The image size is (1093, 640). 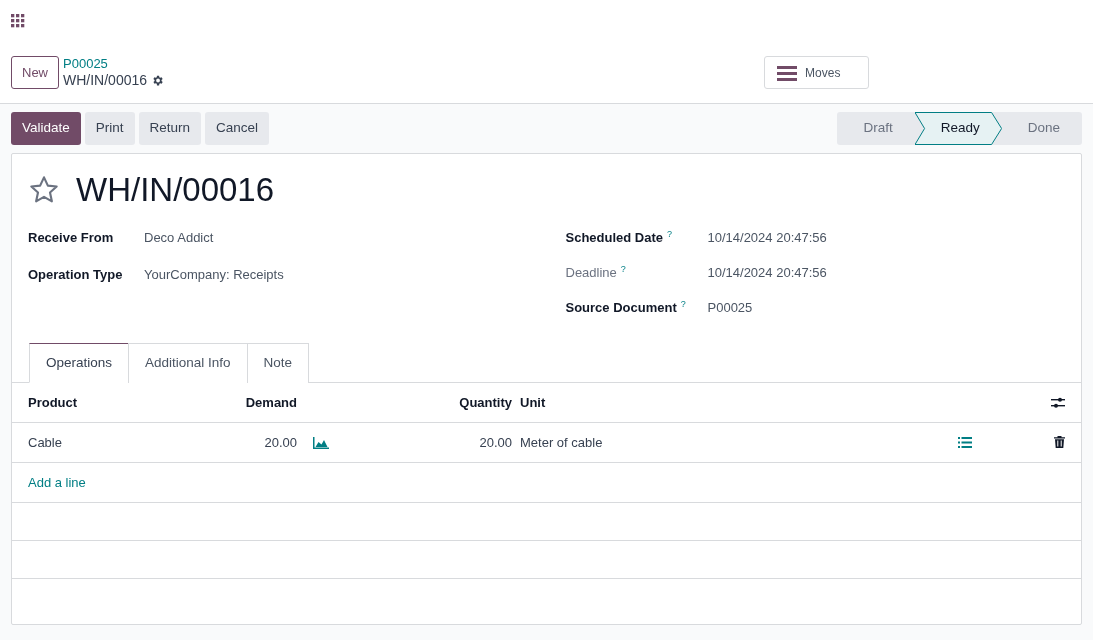 What do you see at coordinates (562, 442) in the screenshot?
I see `table-cell-text: Meter of cable` at bounding box center [562, 442].